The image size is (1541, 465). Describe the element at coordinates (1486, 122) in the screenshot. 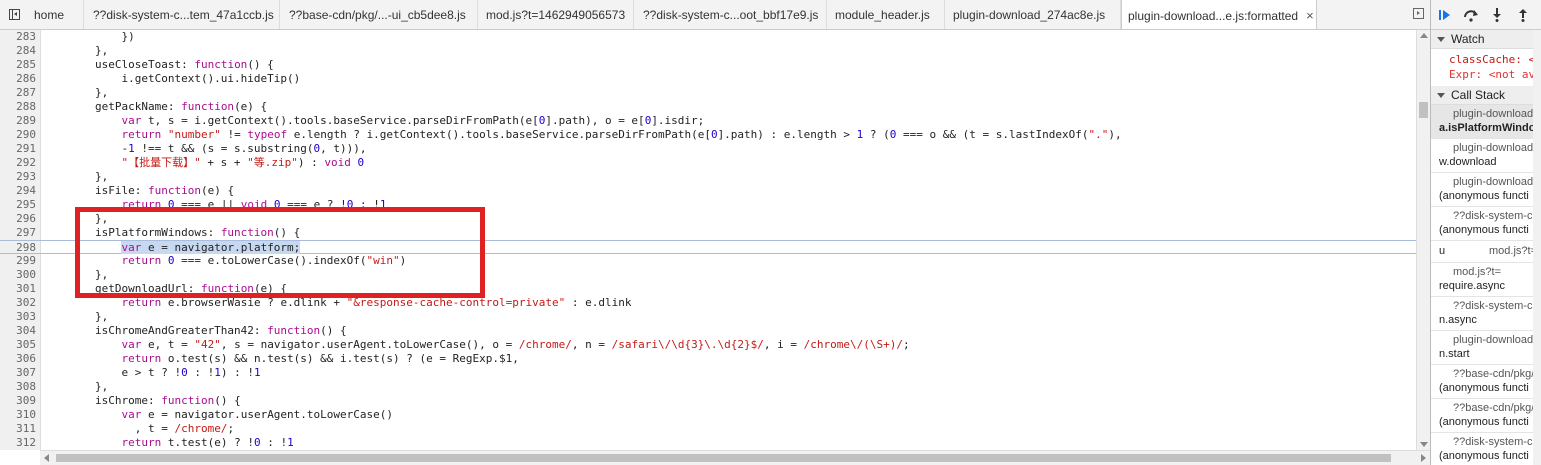

I see `call-stack-frame: plugin-download a.isPlatformWindo` at that location.